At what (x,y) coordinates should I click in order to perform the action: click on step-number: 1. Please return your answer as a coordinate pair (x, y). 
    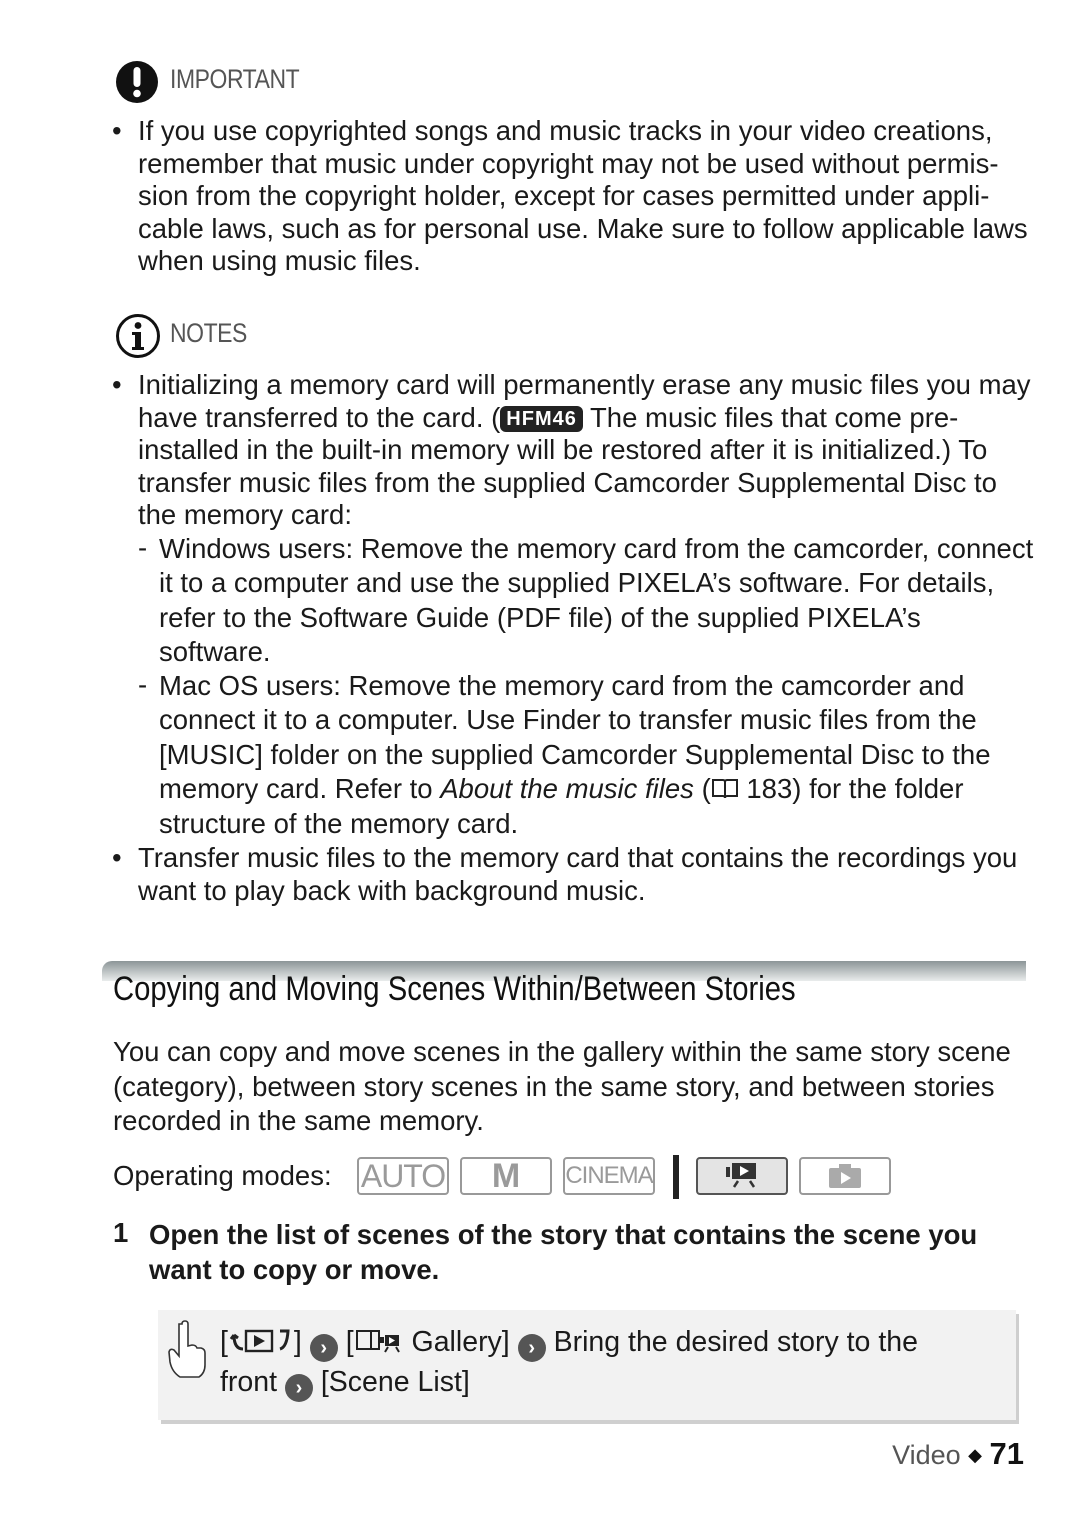
    Looking at the image, I should click on (121, 1232).